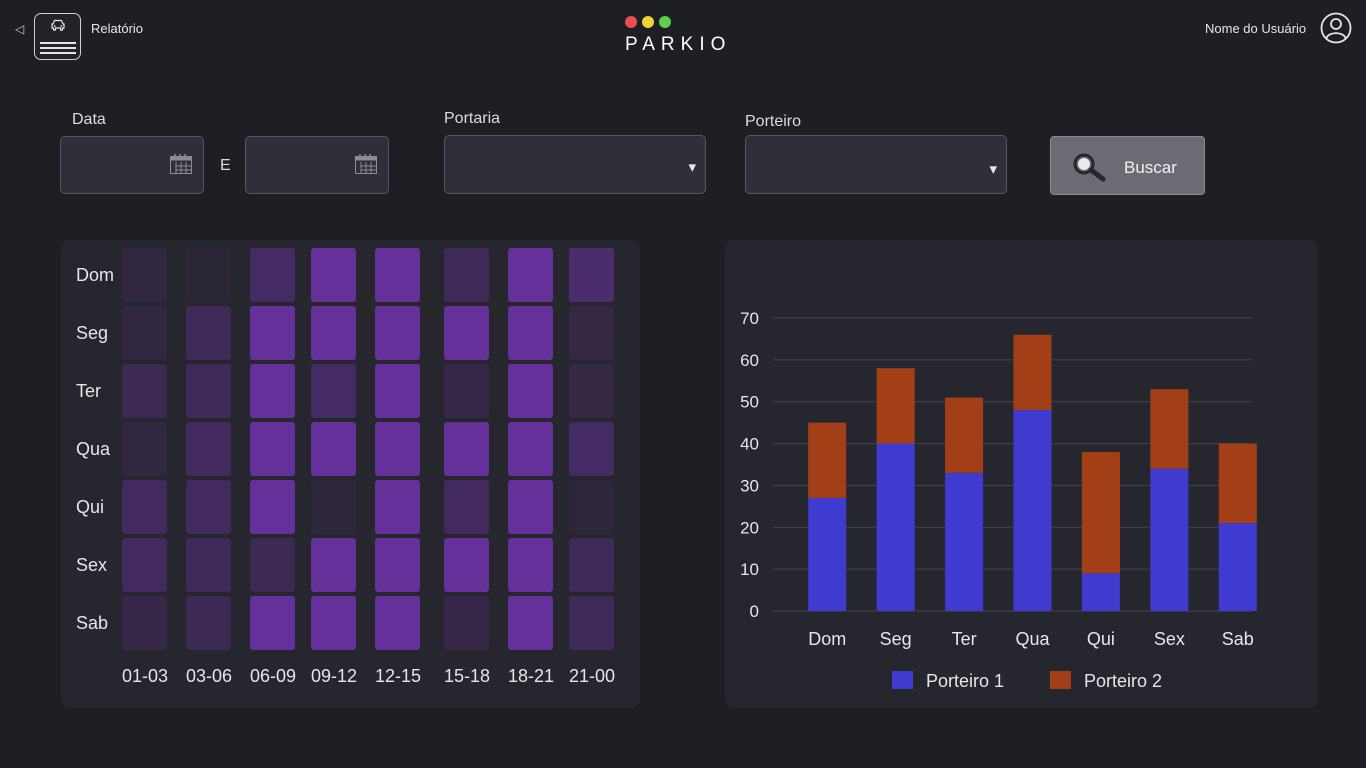 The height and width of the screenshot is (768, 1366). I want to click on y-tick-label: 10, so click(749, 569).